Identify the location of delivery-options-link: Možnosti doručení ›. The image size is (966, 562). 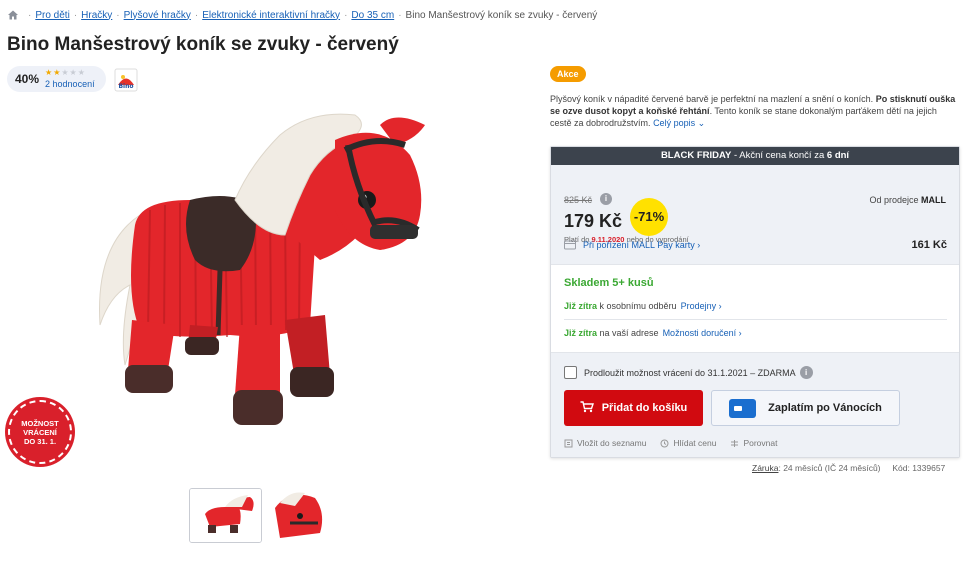
(702, 333).